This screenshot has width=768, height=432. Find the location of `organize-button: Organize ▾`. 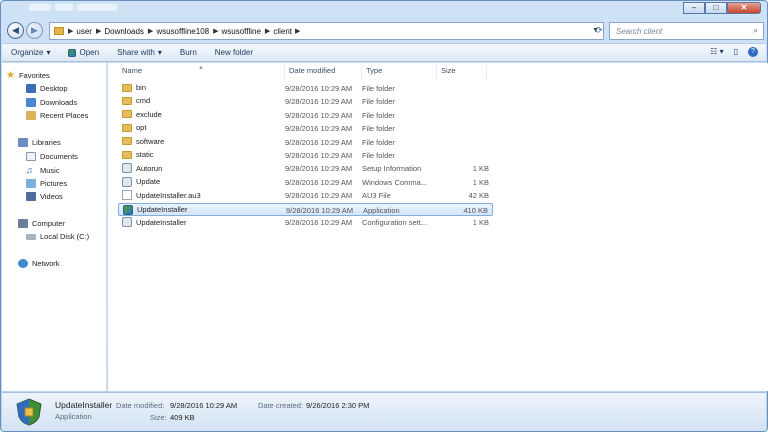

organize-button: Organize ▾ is located at coordinates (30, 52).